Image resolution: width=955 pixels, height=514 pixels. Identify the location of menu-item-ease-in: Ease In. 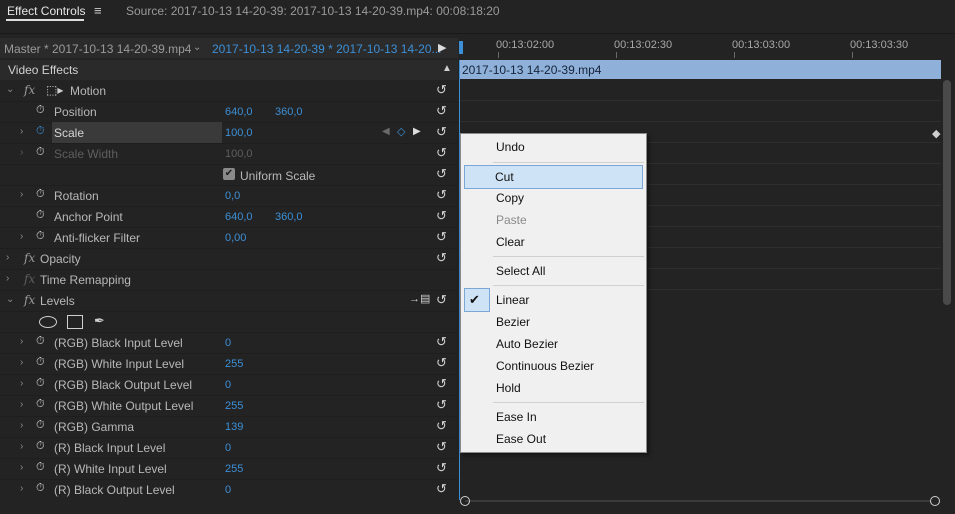
(553, 417).